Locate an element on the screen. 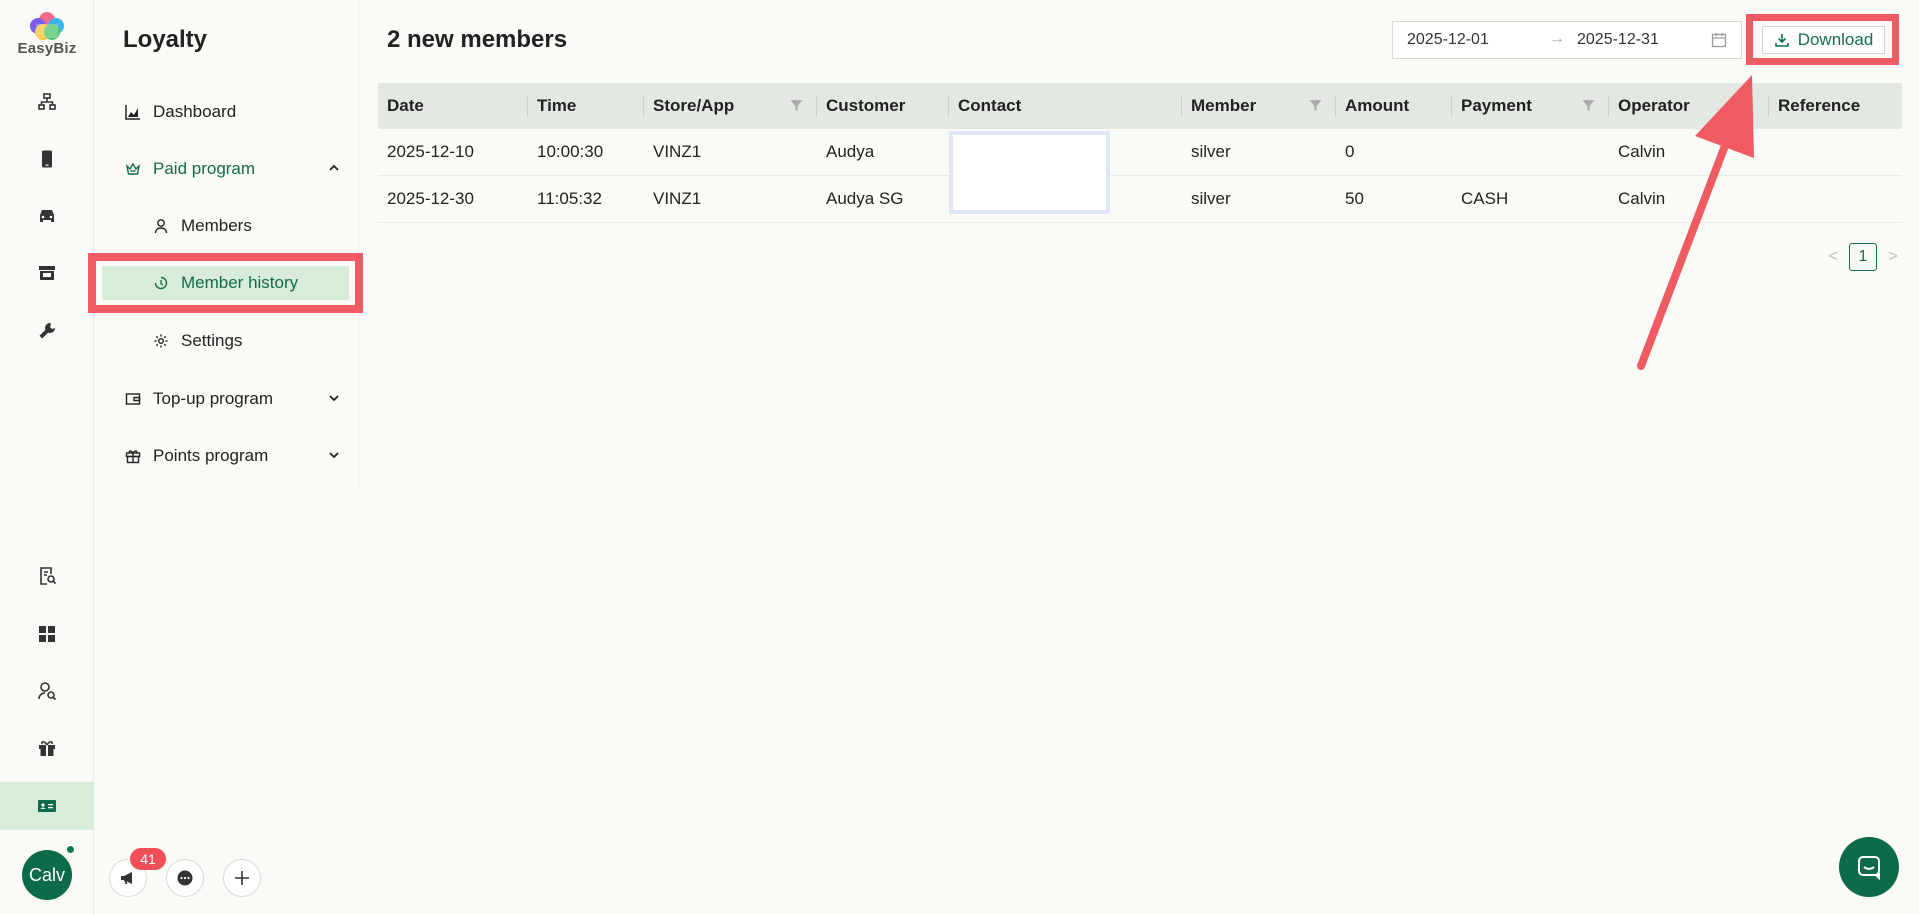 The height and width of the screenshot is (914, 1919). member-card-icon is located at coordinates (47, 806).